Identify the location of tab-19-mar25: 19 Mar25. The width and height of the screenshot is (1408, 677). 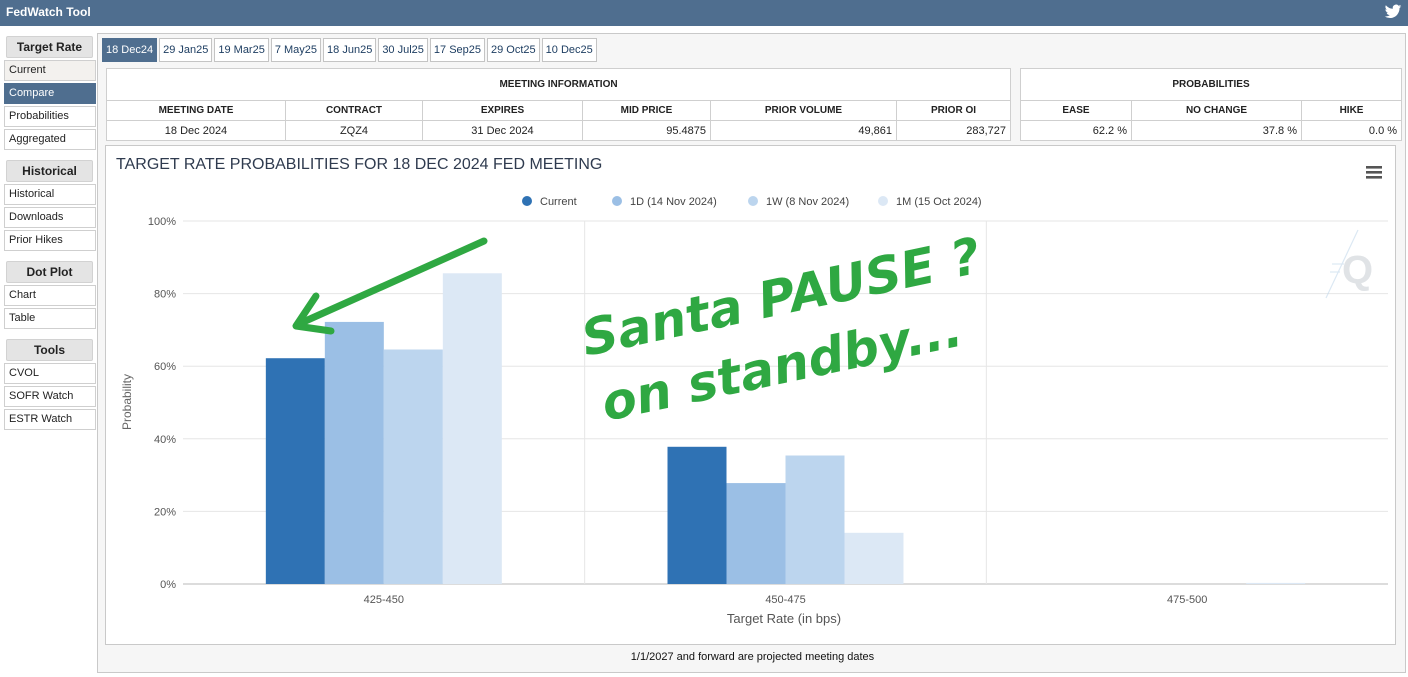
(241, 50).